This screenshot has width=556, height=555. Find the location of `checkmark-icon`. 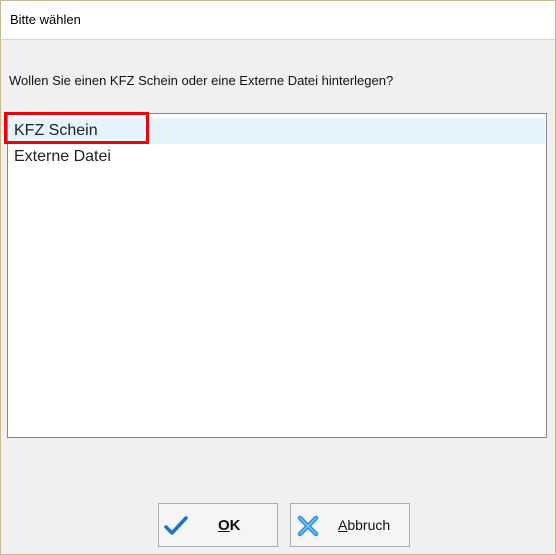

checkmark-icon is located at coordinates (176, 525).